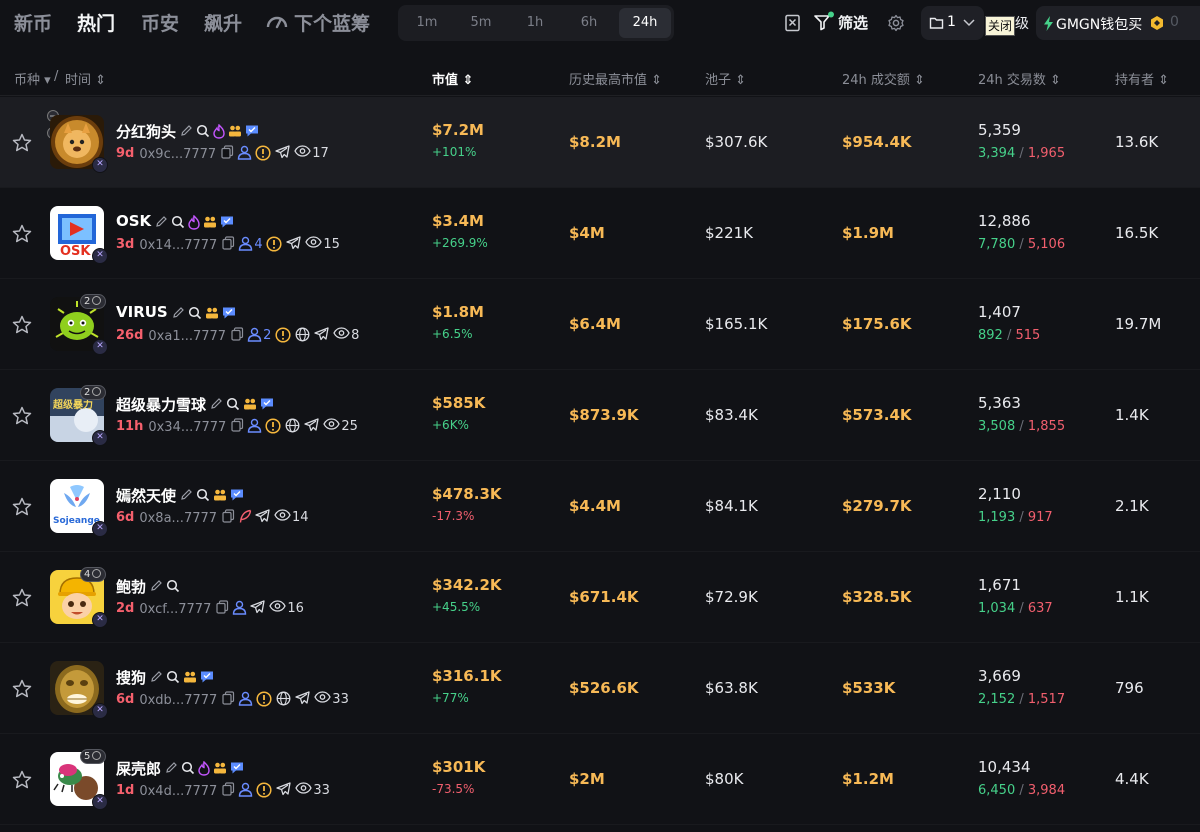 This screenshot has width=1200, height=832. Describe the element at coordinates (131, 586) in the screenshot. I see `token-name: 鲍勃` at that location.